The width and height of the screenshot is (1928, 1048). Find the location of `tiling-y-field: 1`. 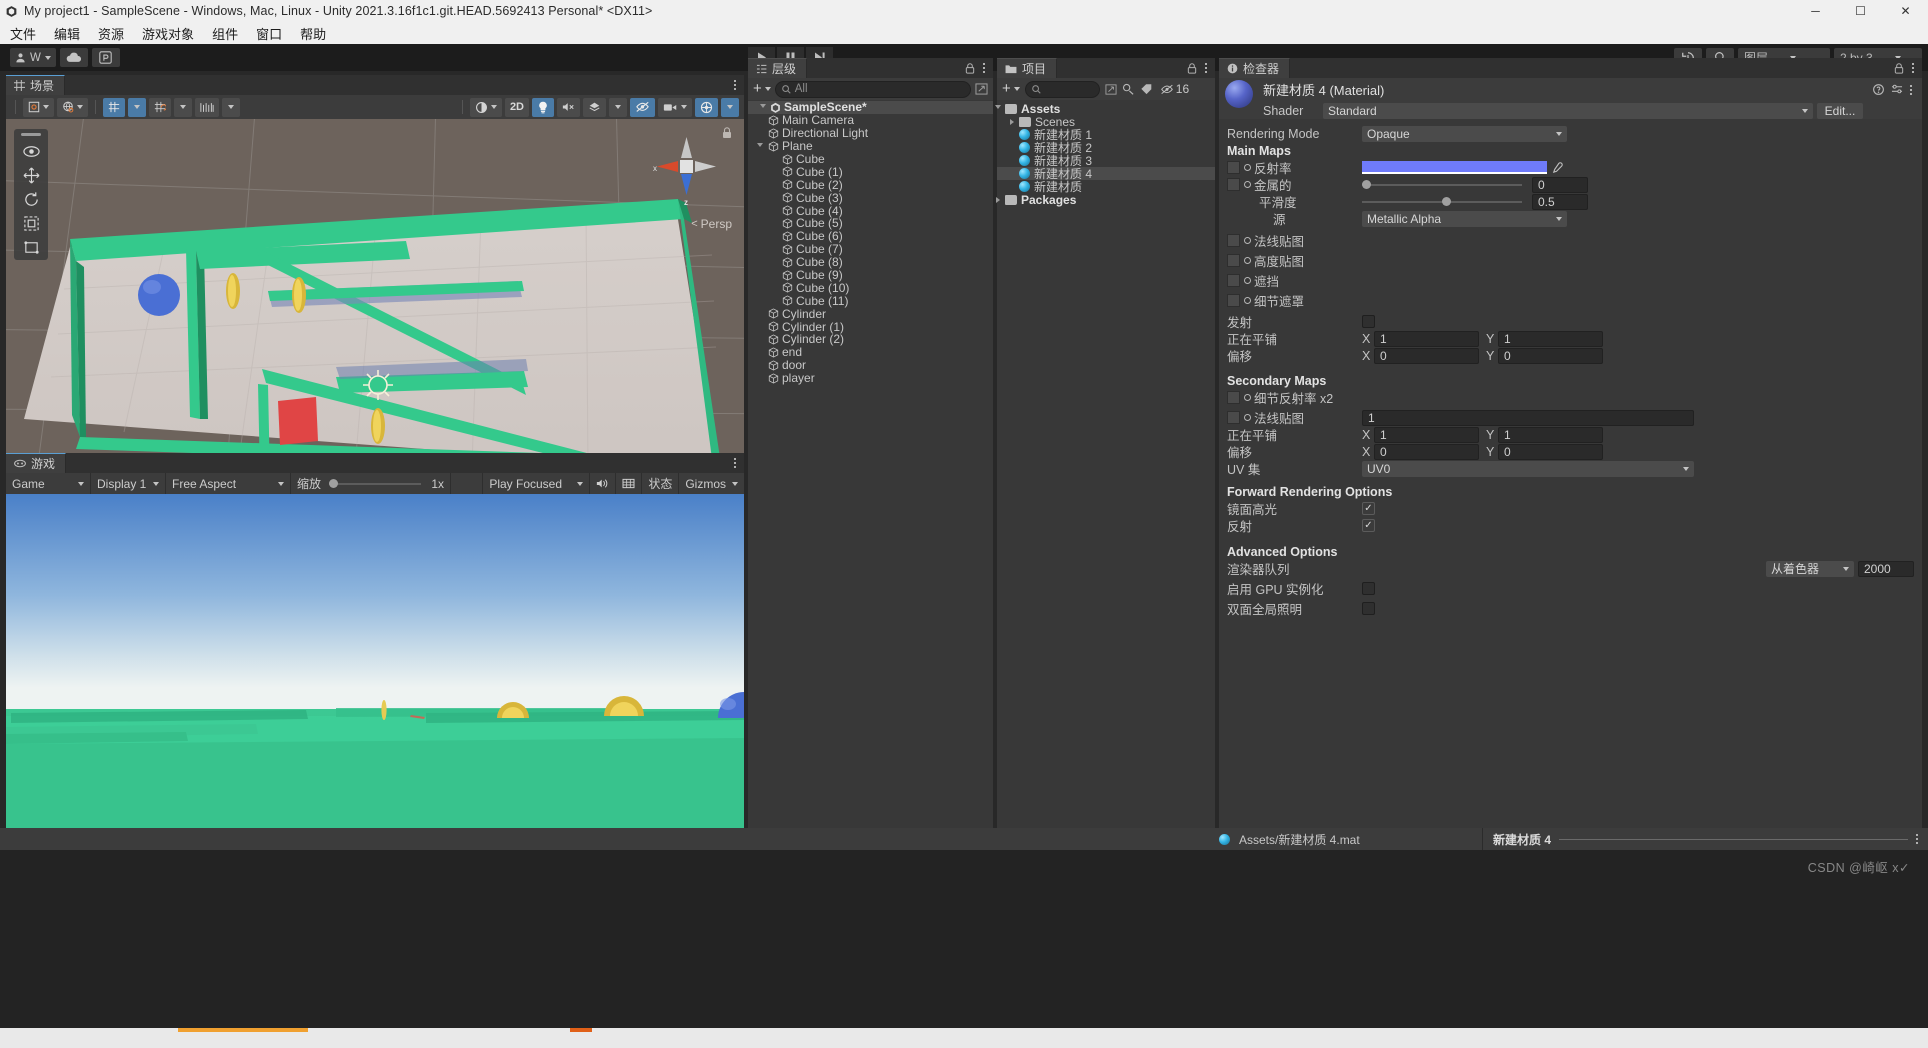

tiling-y-field: 1 is located at coordinates (1550, 338).